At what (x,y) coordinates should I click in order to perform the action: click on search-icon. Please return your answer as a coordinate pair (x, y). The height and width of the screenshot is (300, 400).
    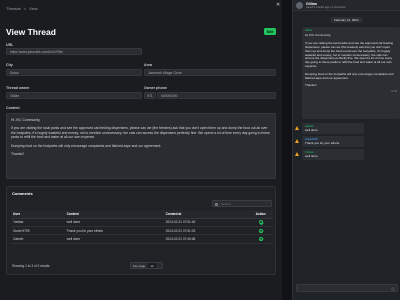
    Looking at the image, I should click on (216, 204).